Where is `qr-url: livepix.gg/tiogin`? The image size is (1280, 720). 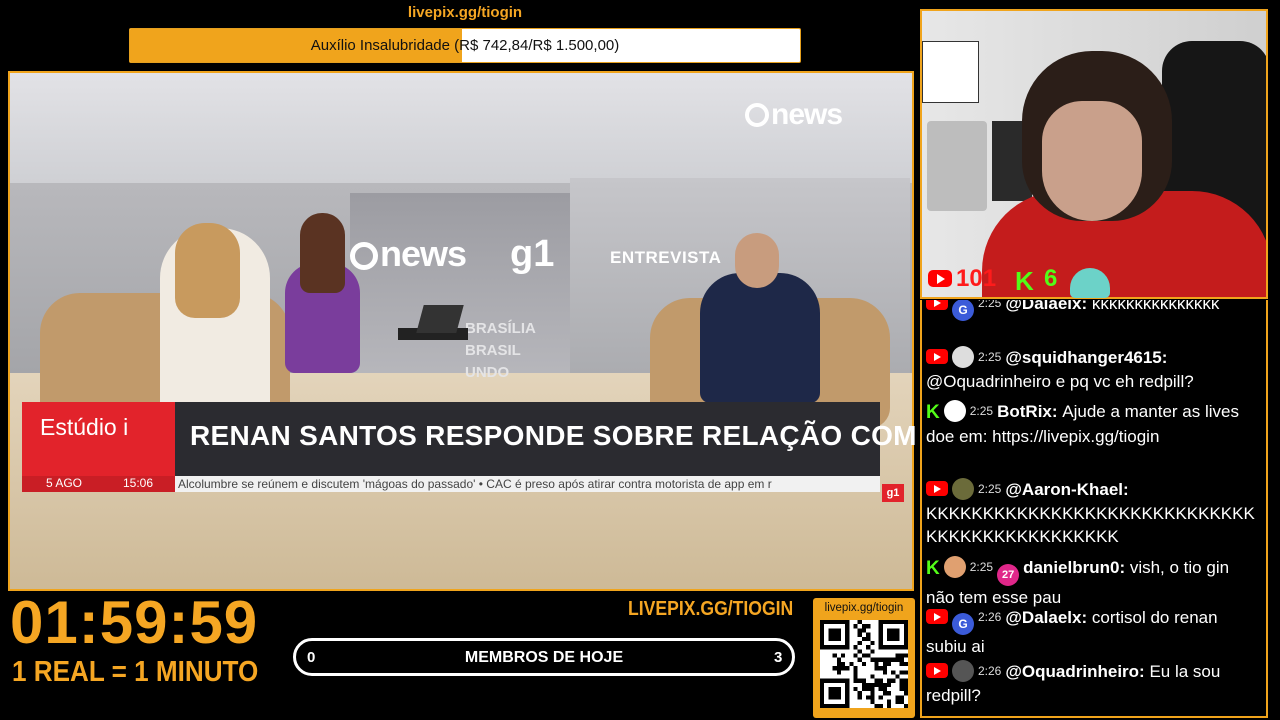
qr-url: livepix.gg/tiogin is located at coordinates (864, 608).